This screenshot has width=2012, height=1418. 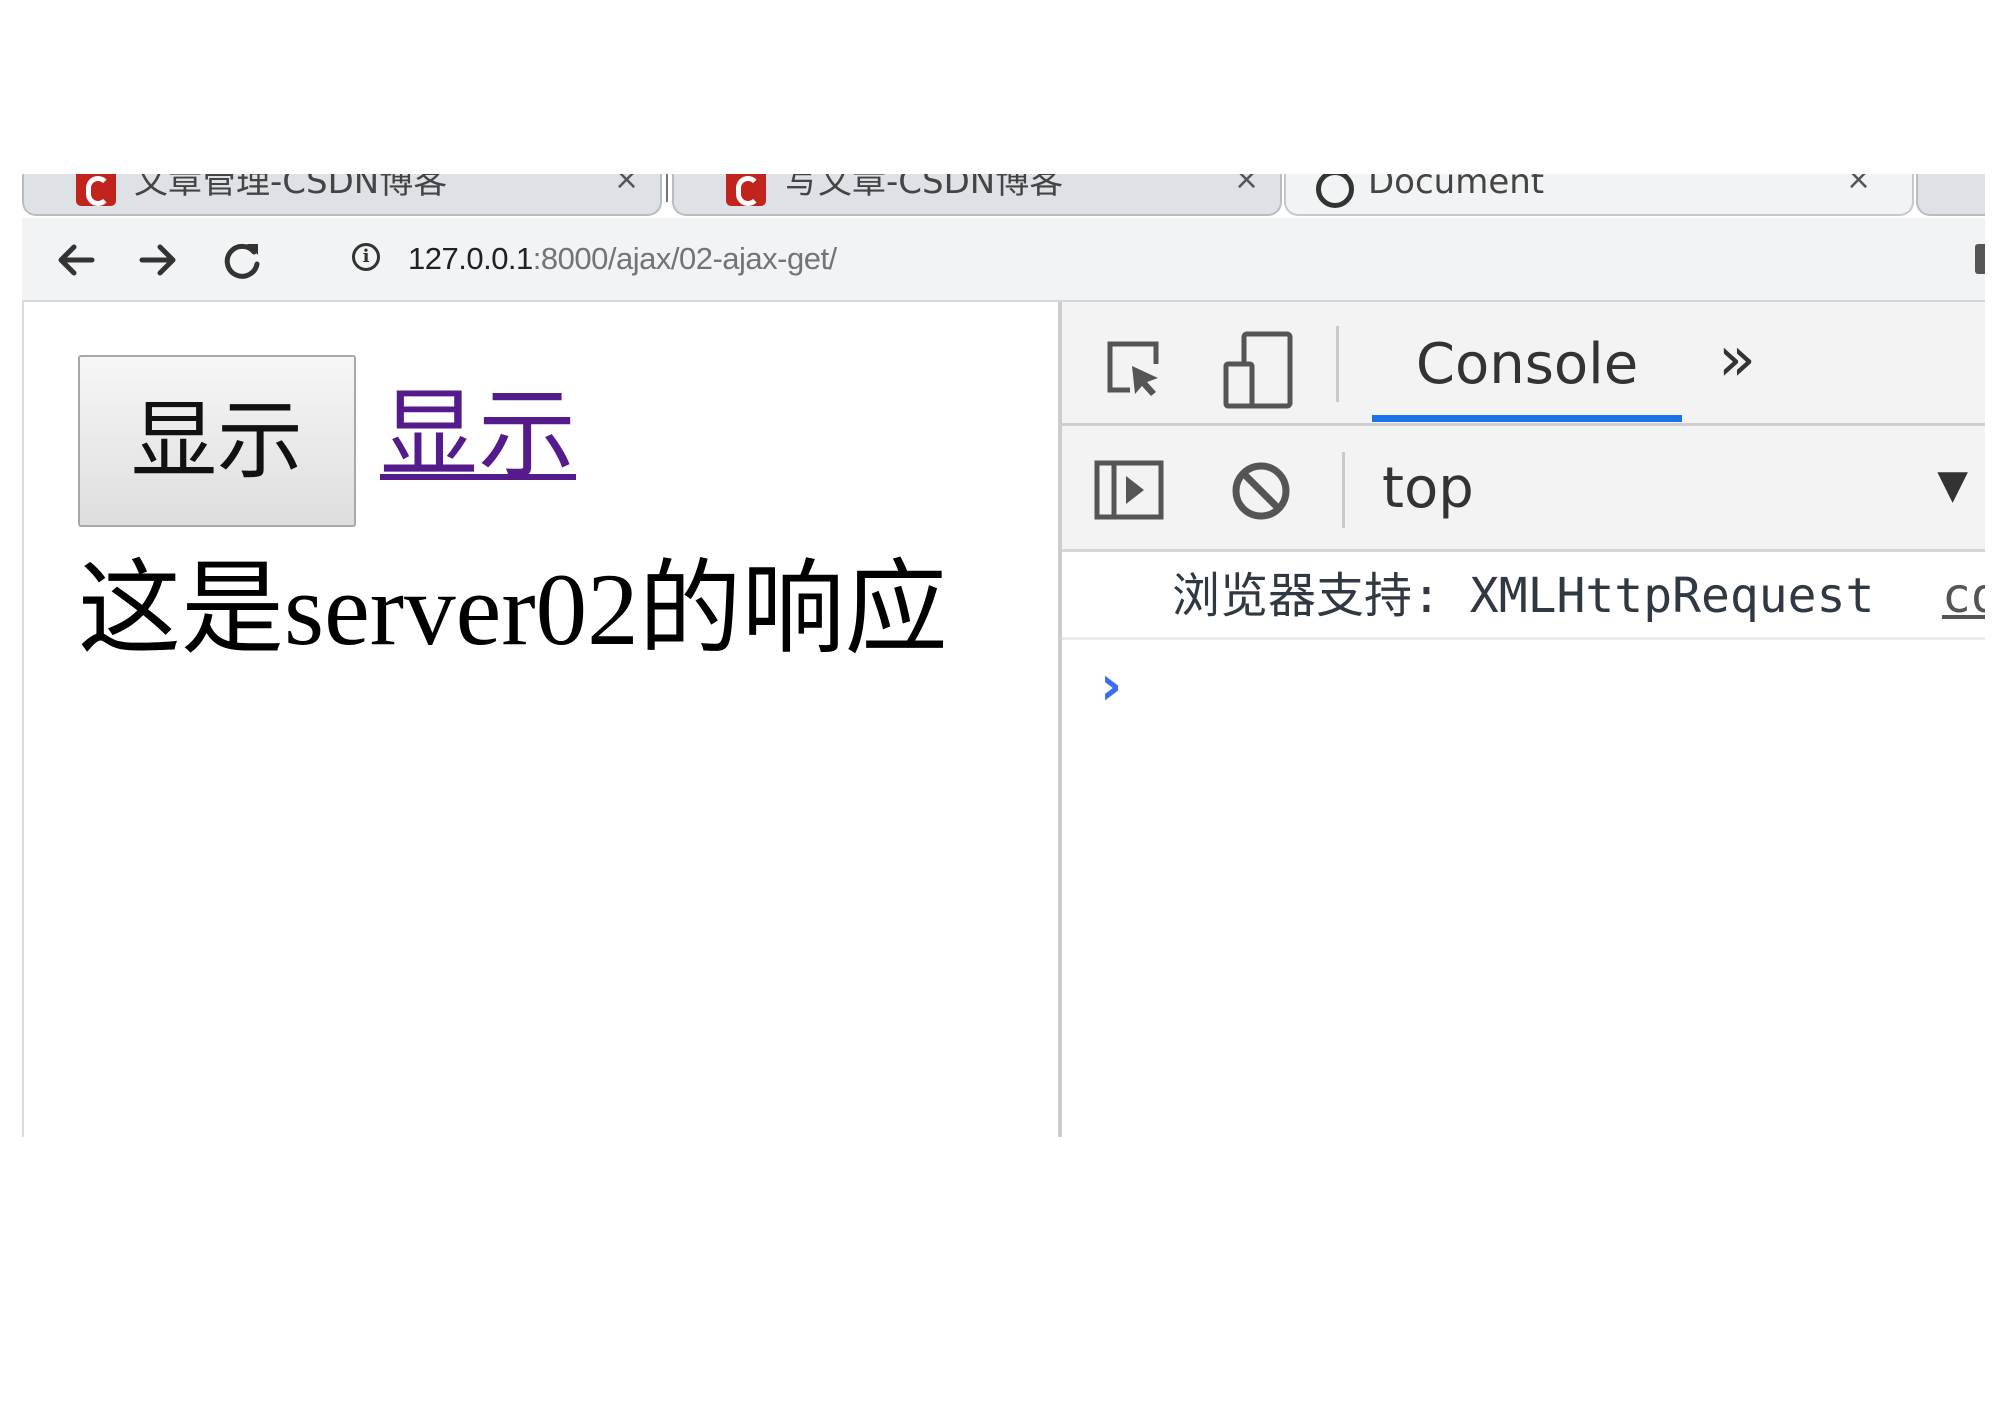 I want to click on inspect-element-icon, so click(x=1134, y=368).